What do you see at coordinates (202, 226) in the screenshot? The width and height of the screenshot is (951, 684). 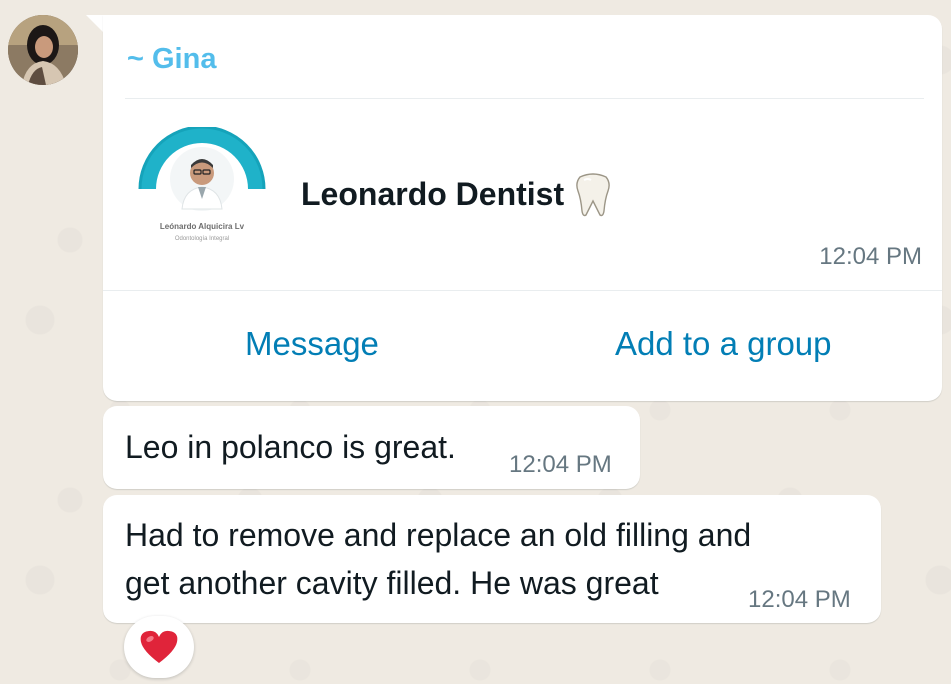 I see `photo-caption: Leónardo Alquicira Lv` at bounding box center [202, 226].